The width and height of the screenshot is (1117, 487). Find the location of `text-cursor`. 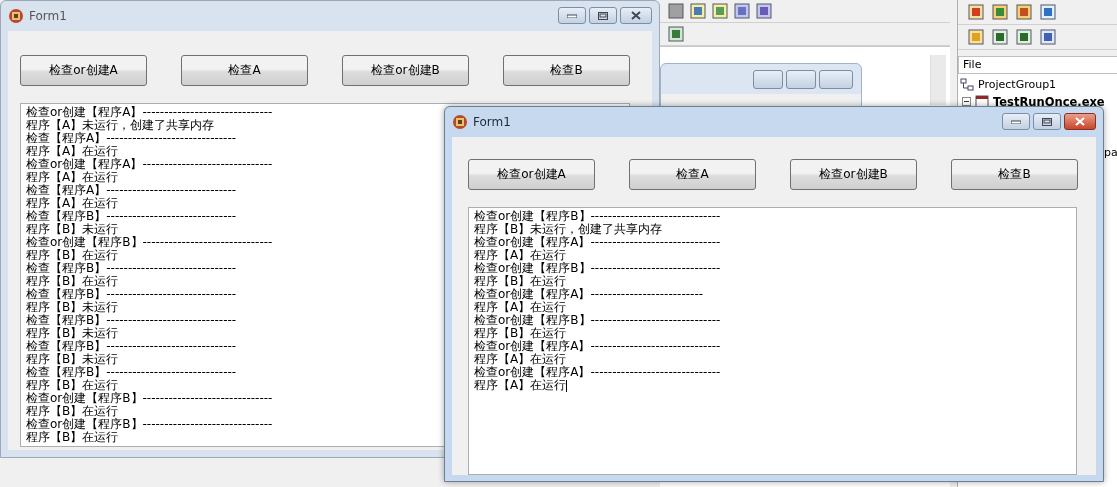

text-cursor is located at coordinates (567, 385).